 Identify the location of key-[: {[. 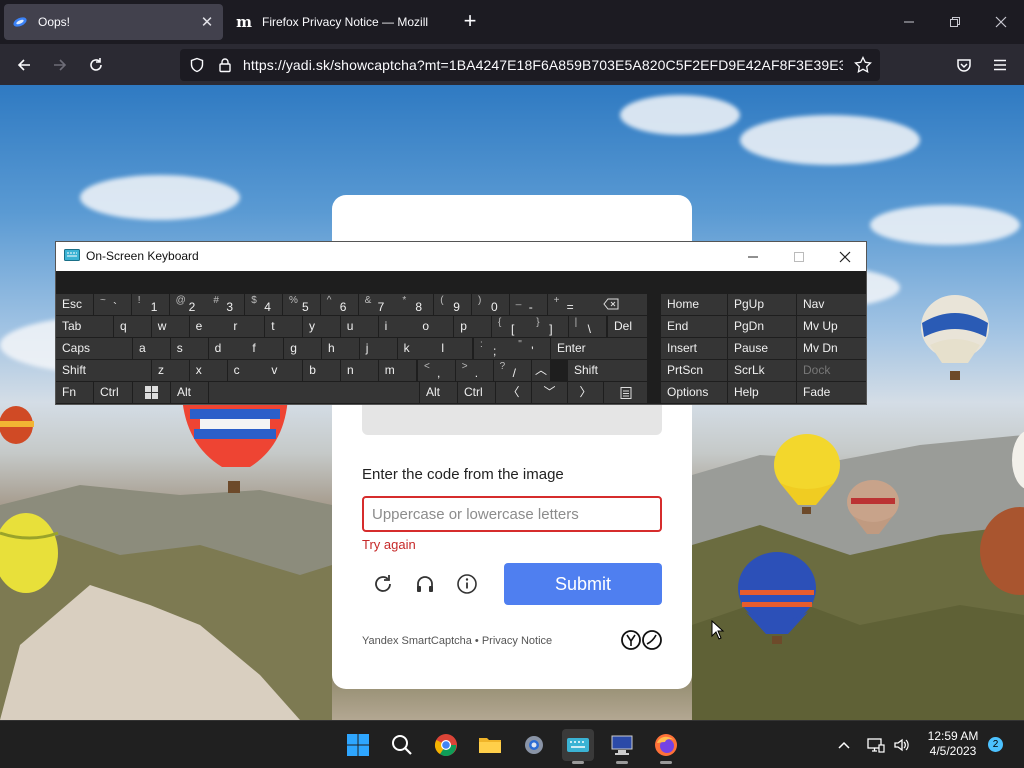
(511, 326).